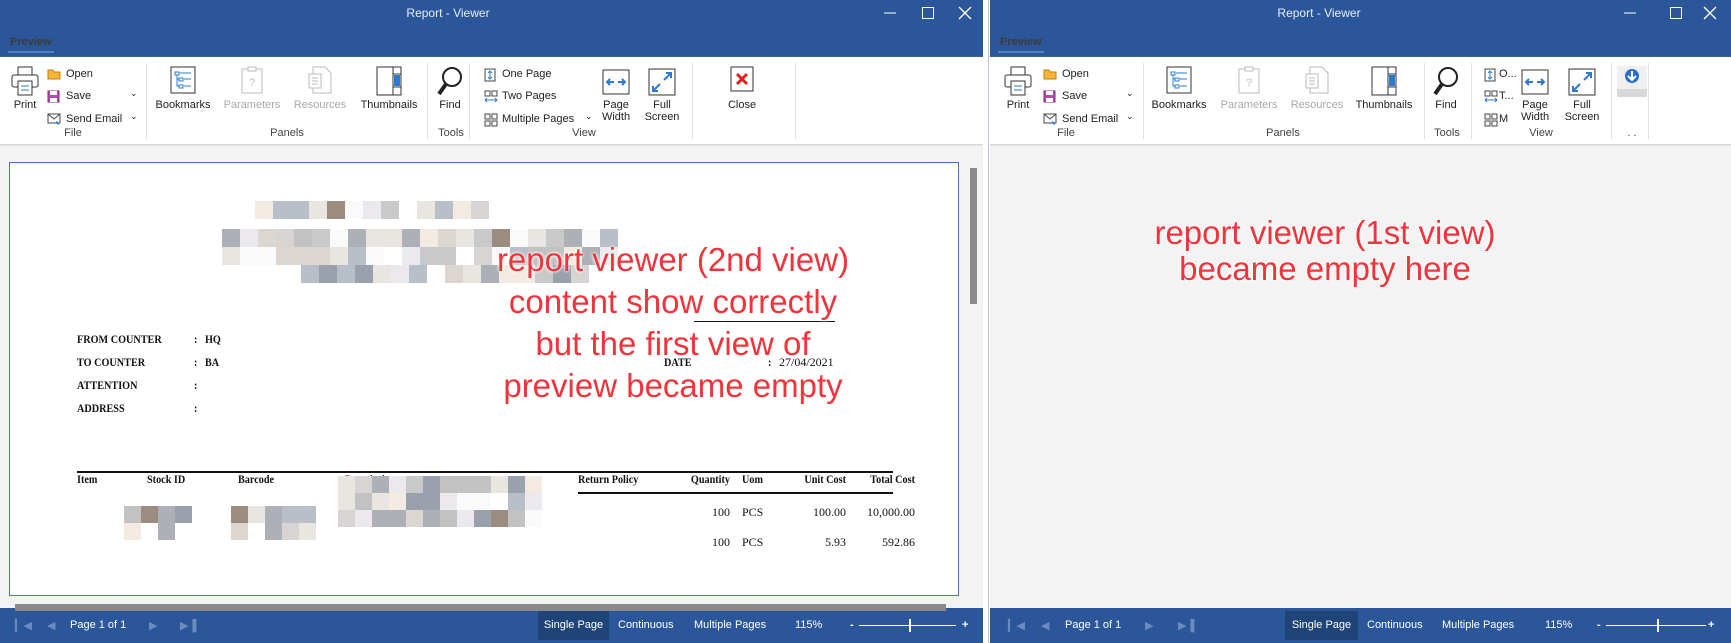 The image size is (1731, 643). What do you see at coordinates (616, 83) in the screenshot?
I see `page-width-icon` at bounding box center [616, 83].